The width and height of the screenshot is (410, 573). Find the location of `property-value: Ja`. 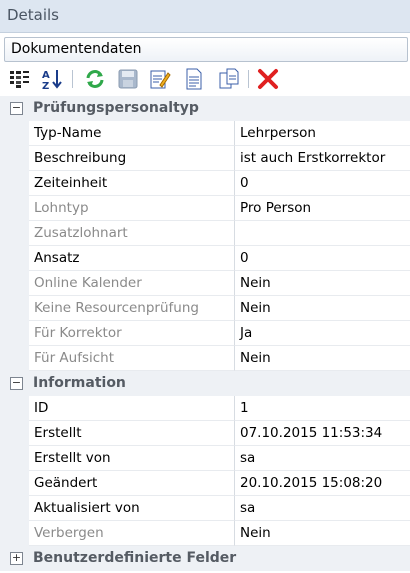

property-value: Ja is located at coordinates (322, 333).